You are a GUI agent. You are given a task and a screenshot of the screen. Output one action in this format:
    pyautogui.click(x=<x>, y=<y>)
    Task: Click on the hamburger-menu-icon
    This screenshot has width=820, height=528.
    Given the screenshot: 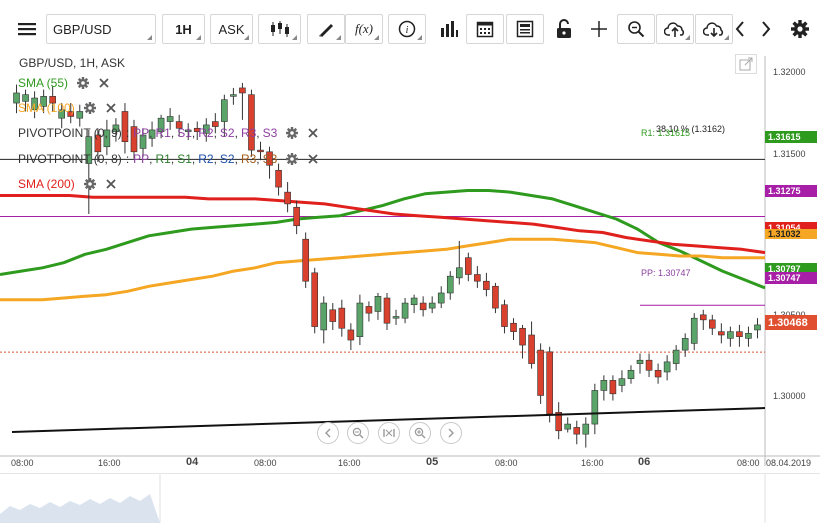 What is the action you would take?
    pyautogui.click(x=27, y=29)
    